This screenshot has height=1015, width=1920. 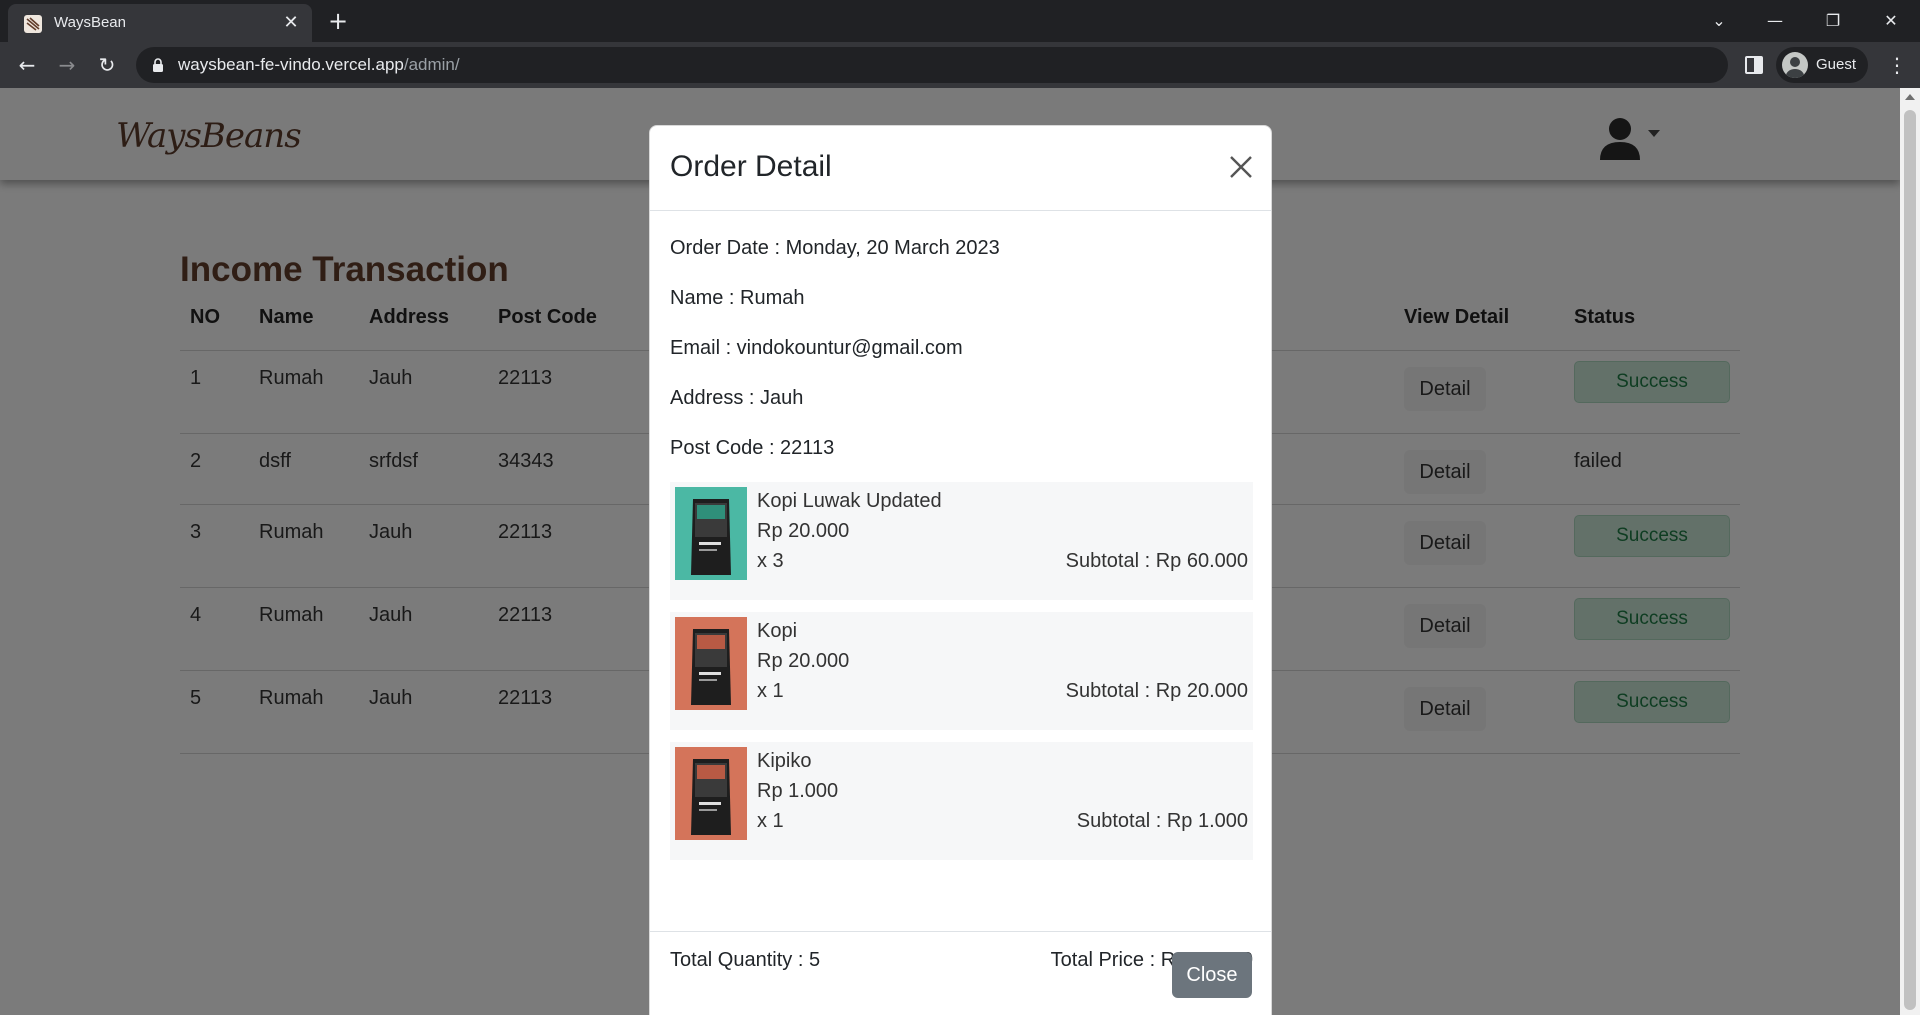 What do you see at coordinates (291, 64) in the screenshot?
I see `url-host: waysbean-fe-vindo.vercel.app` at bounding box center [291, 64].